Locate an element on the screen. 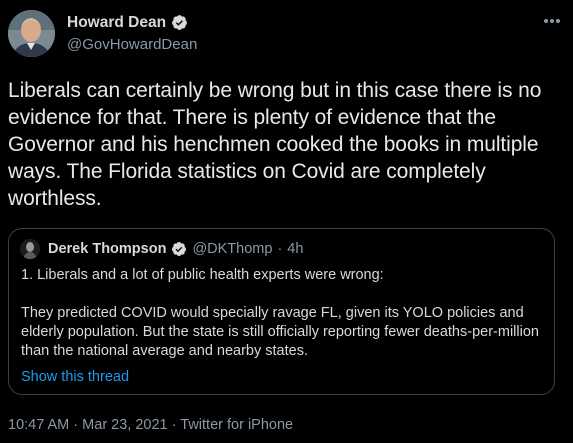  quoted-author-name: Derek Thompson is located at coordinates (107, 249).